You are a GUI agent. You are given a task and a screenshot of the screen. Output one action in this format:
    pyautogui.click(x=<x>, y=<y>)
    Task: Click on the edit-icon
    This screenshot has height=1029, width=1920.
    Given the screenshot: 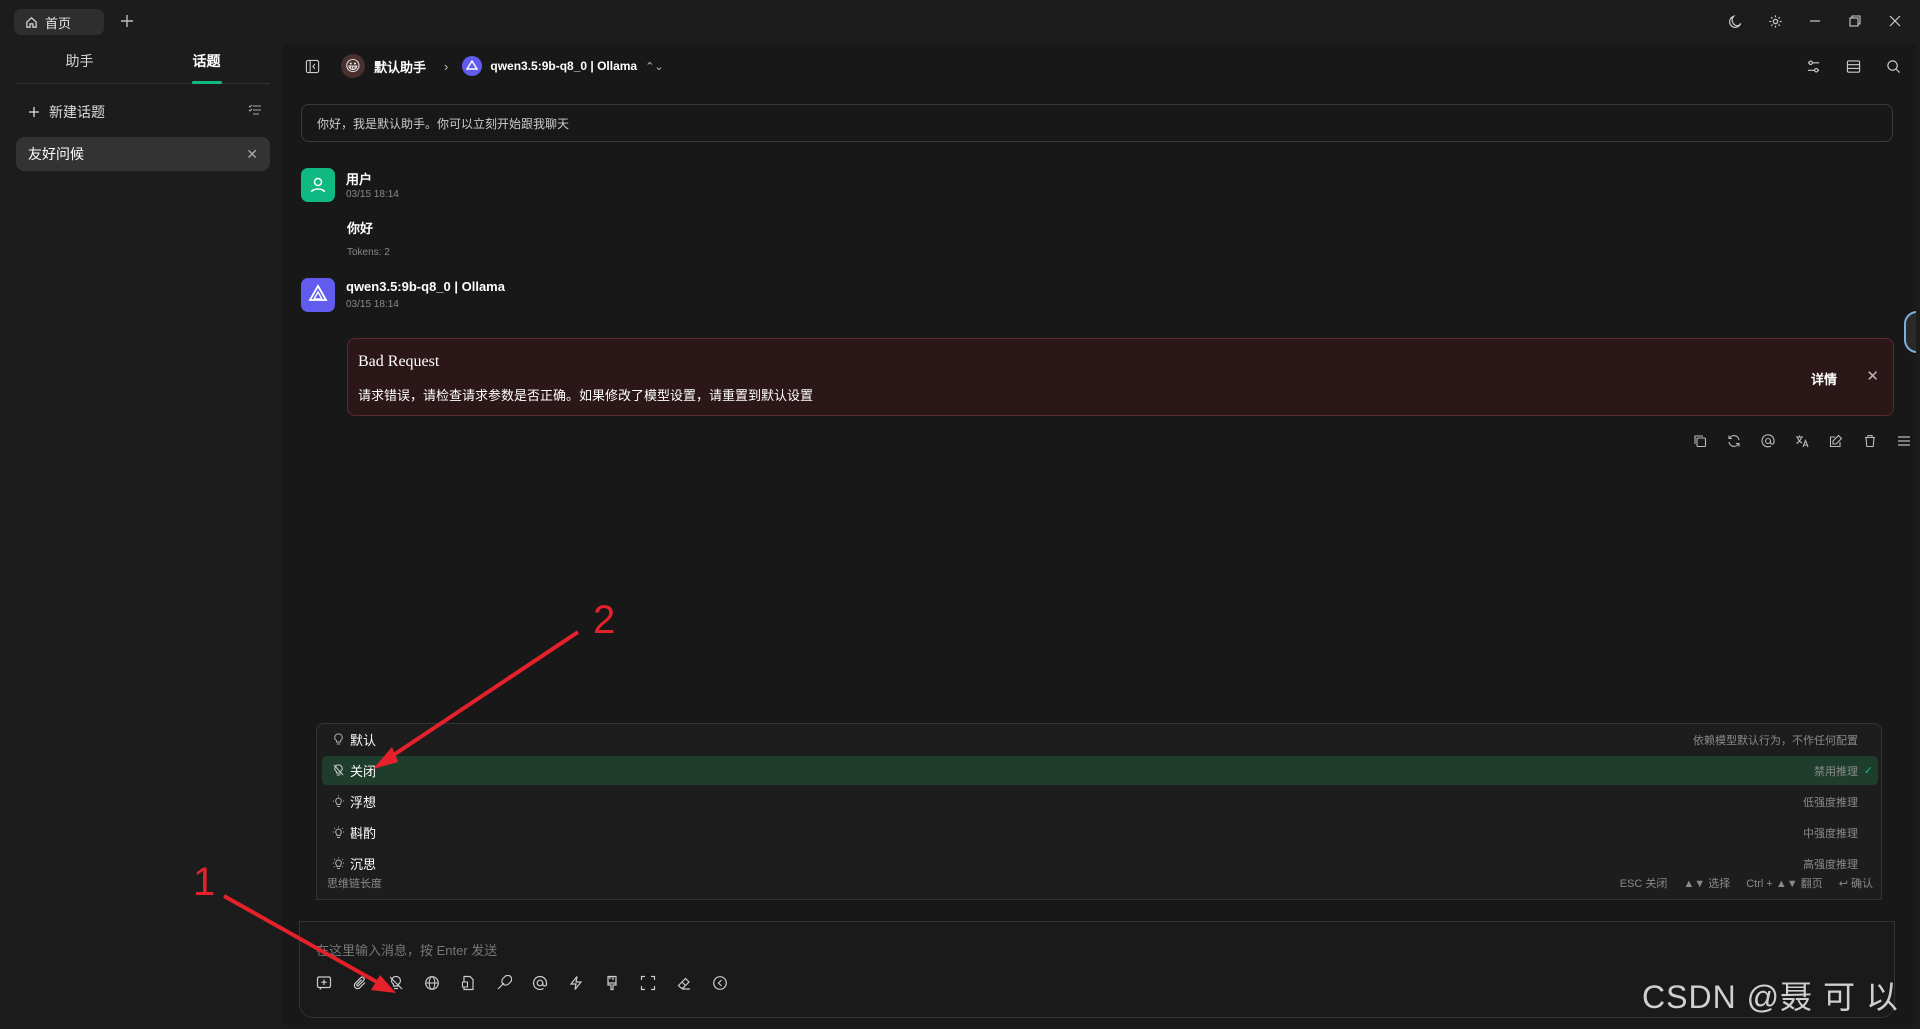 What is the action you would take?
    pyautogui.click(x=1835, y=440)
    